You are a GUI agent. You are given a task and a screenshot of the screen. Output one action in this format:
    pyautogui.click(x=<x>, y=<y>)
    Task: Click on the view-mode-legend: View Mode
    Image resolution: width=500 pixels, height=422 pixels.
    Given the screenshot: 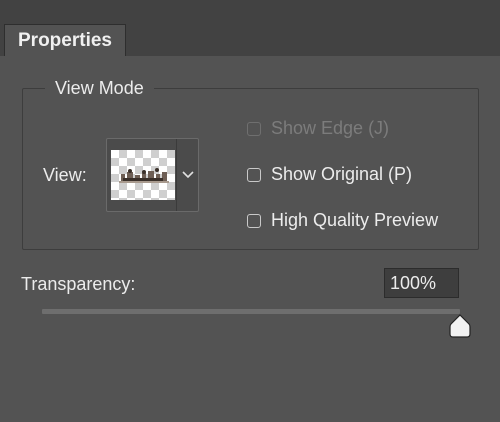 What is the action you would take?
    pyautogui.click(x=99, y=88)
    